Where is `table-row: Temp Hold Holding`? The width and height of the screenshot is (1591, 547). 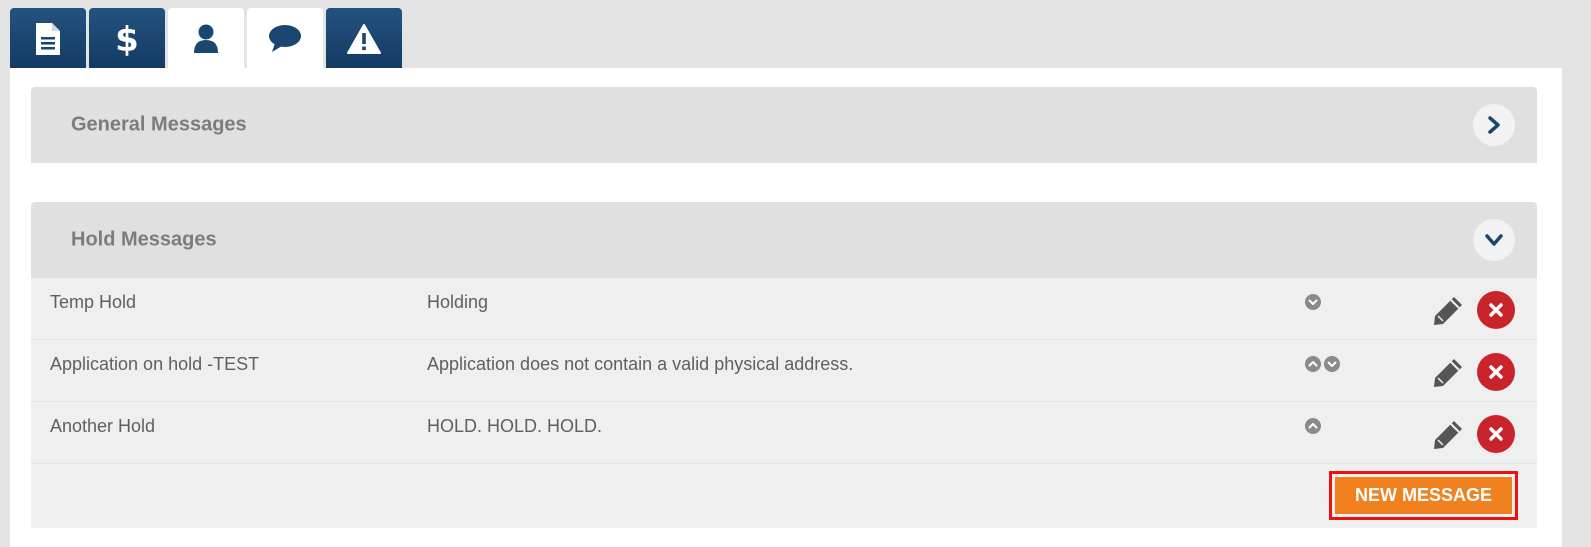 table-row: Temp Hold Holding is located at coordinates (784, 309).